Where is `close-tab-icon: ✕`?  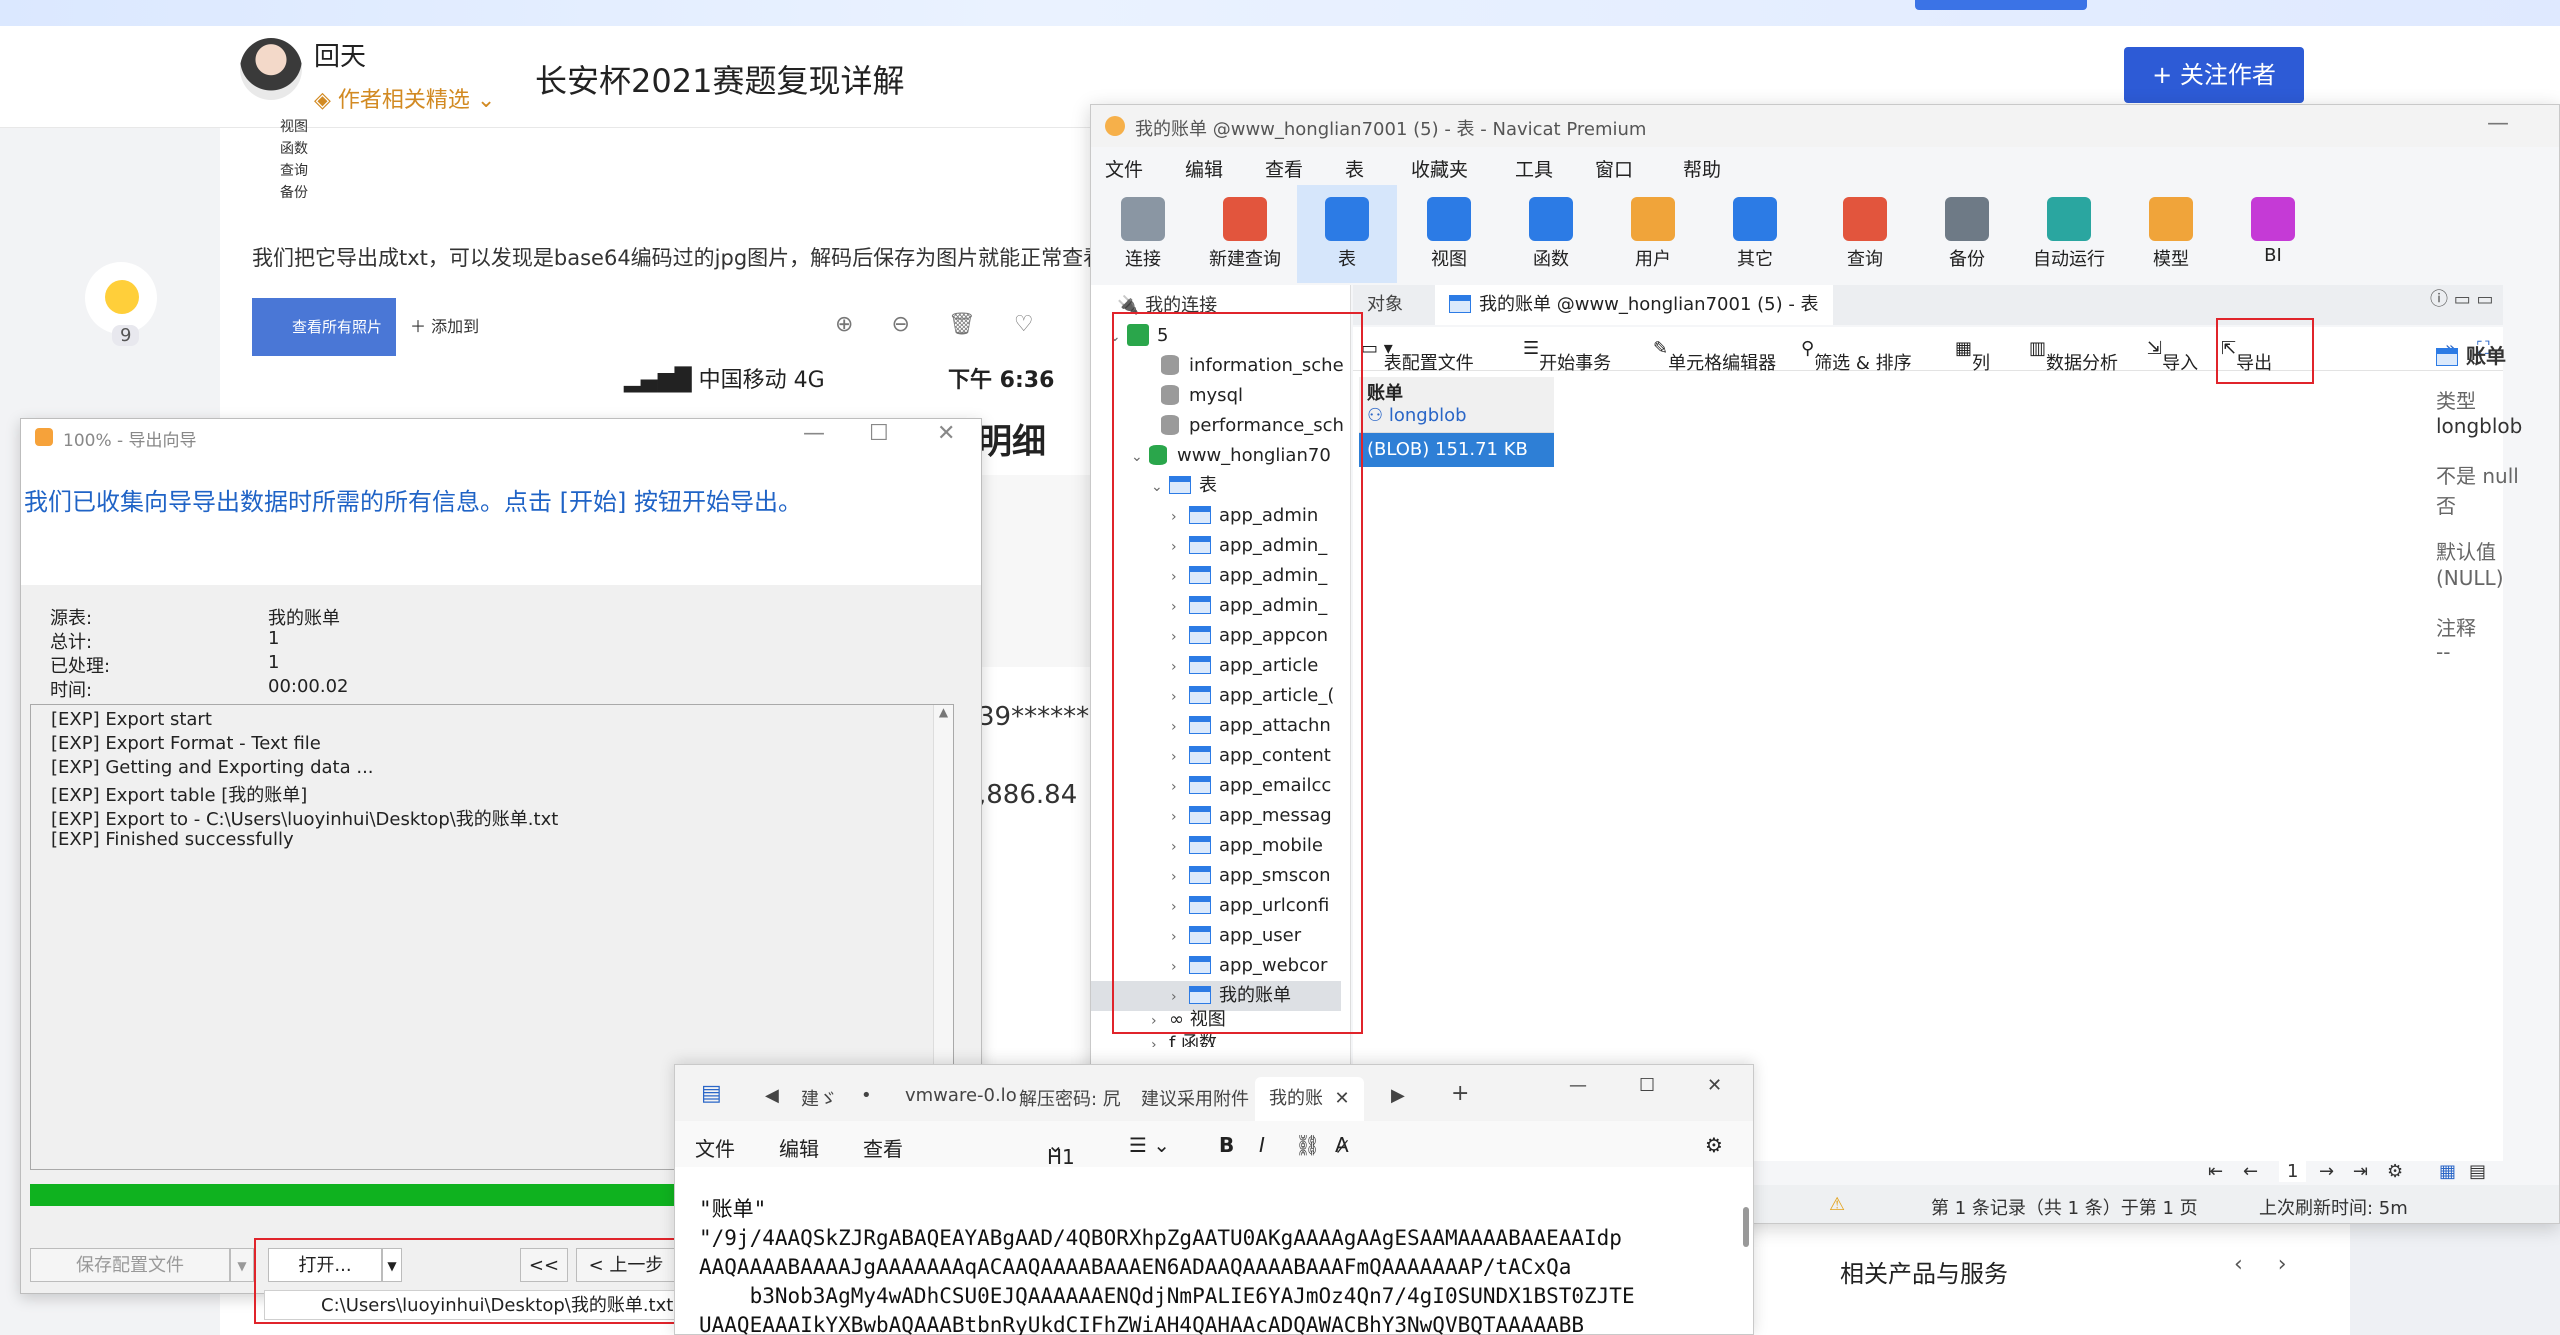 close-tab-icon: ✕ is located at coordinates (1341, 1098).